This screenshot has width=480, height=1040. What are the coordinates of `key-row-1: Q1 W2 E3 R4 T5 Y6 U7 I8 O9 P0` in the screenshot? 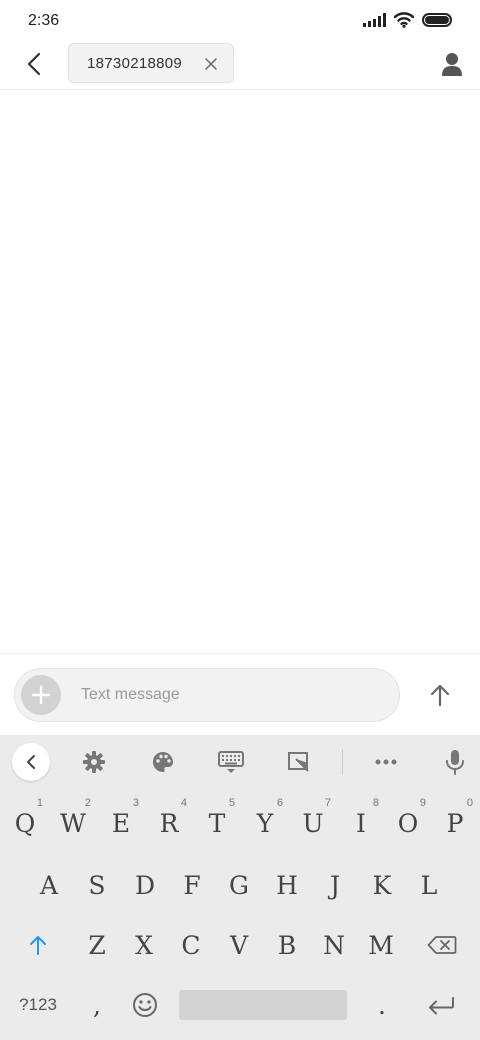 It's located at (240, 823).